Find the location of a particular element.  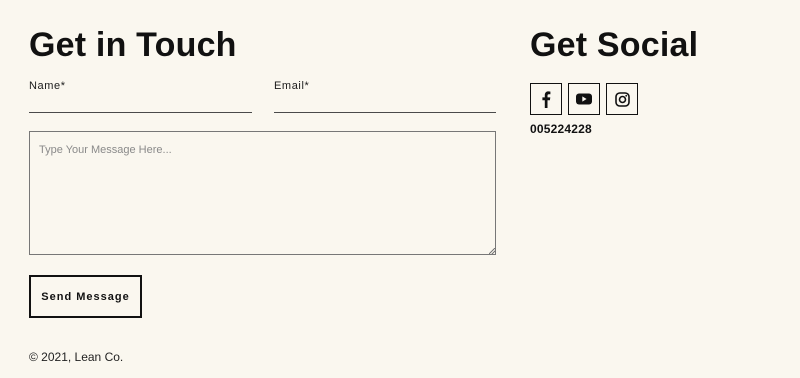

resize-handle-icon is located at coordinates (492, 251).